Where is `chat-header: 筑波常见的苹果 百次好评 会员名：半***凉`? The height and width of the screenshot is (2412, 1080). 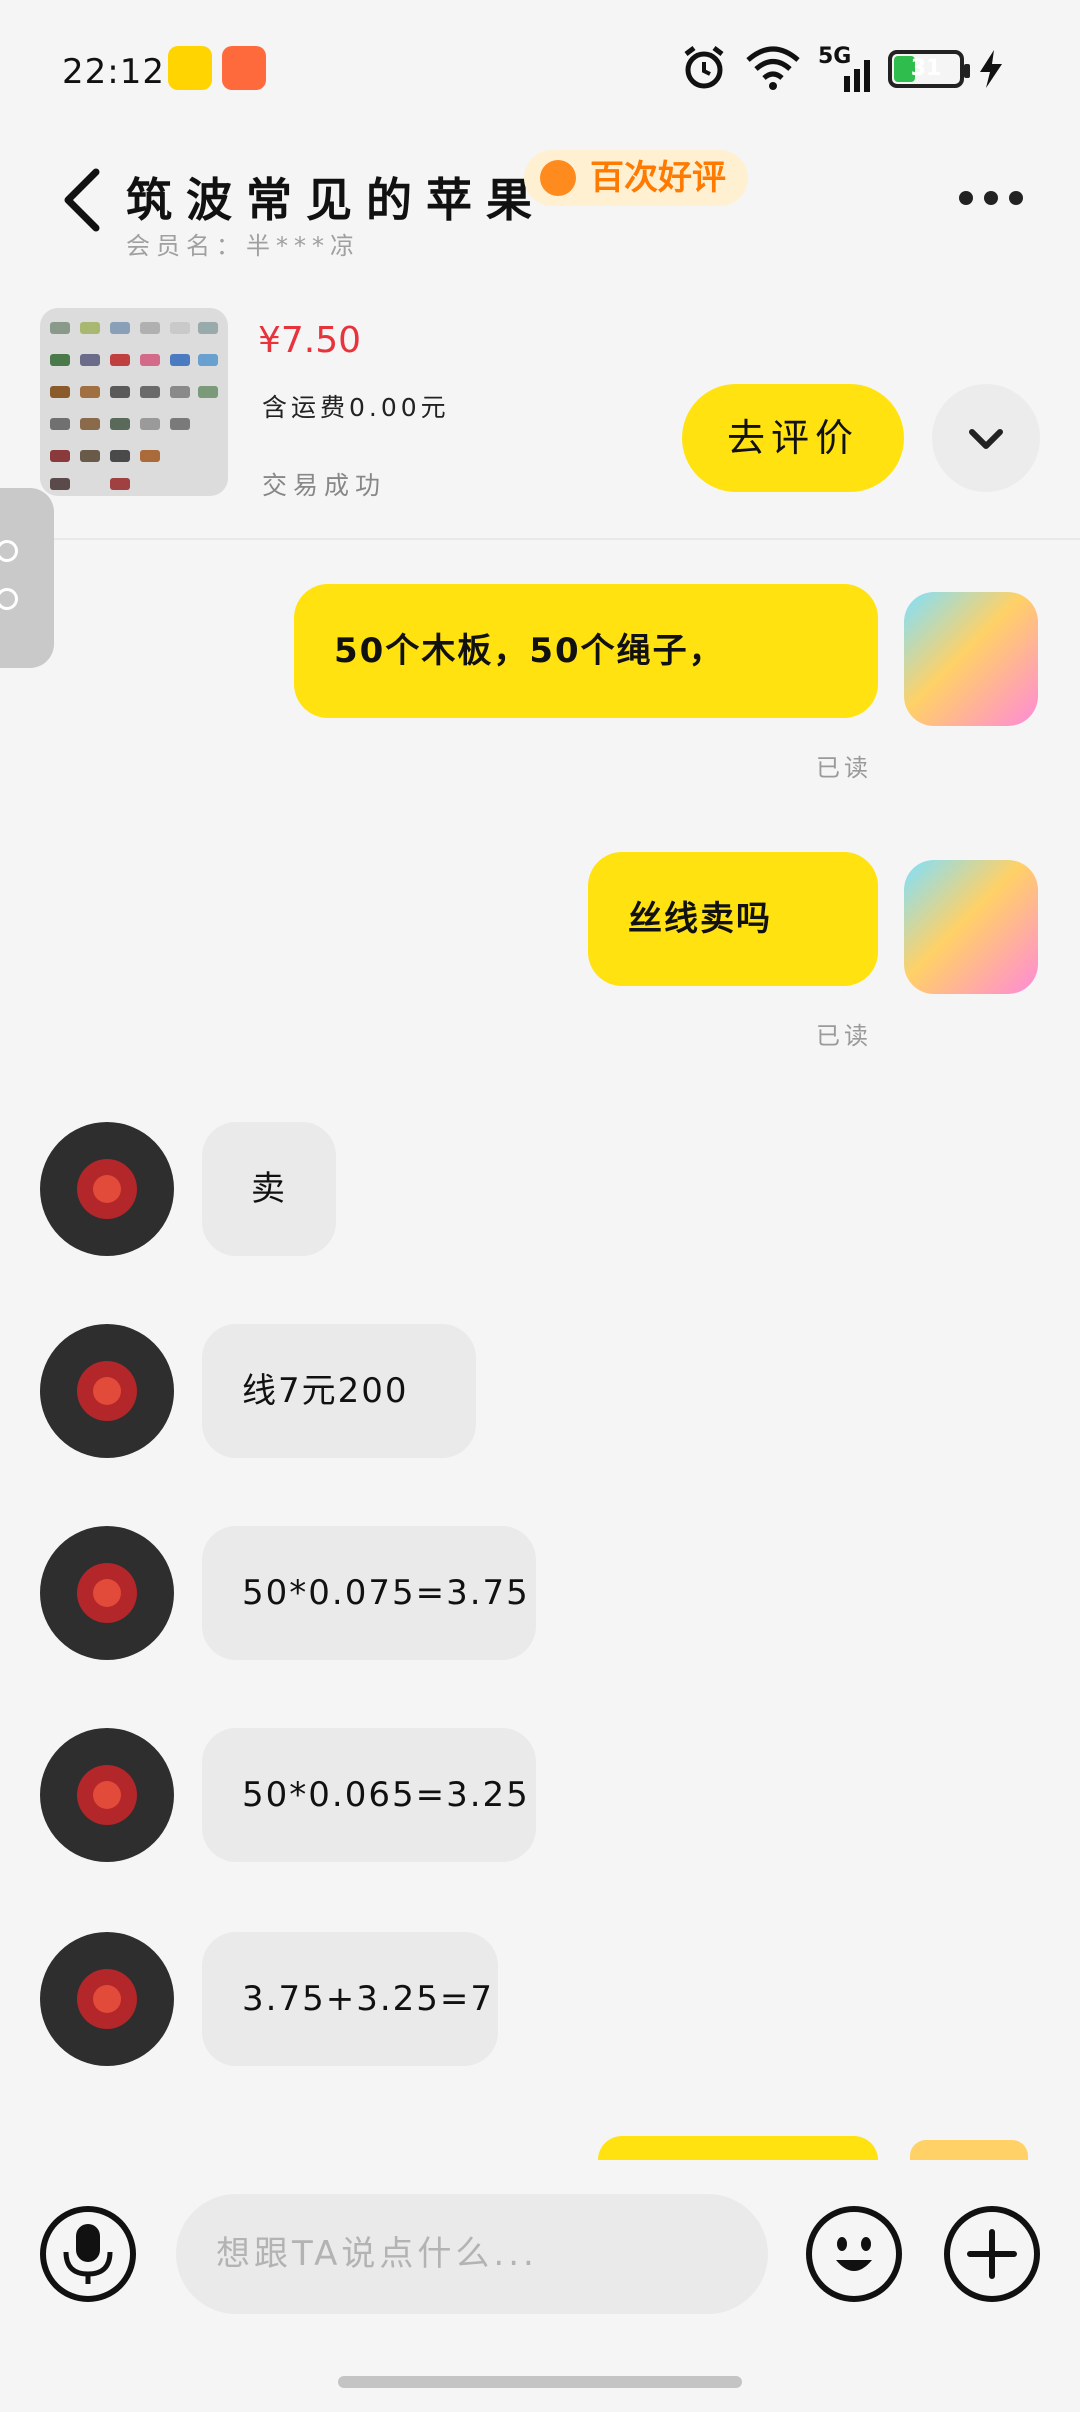
chat-header: 筑波常见的苹果 百次好评 会员名：半***凉 is located at coordinates (540, 205).